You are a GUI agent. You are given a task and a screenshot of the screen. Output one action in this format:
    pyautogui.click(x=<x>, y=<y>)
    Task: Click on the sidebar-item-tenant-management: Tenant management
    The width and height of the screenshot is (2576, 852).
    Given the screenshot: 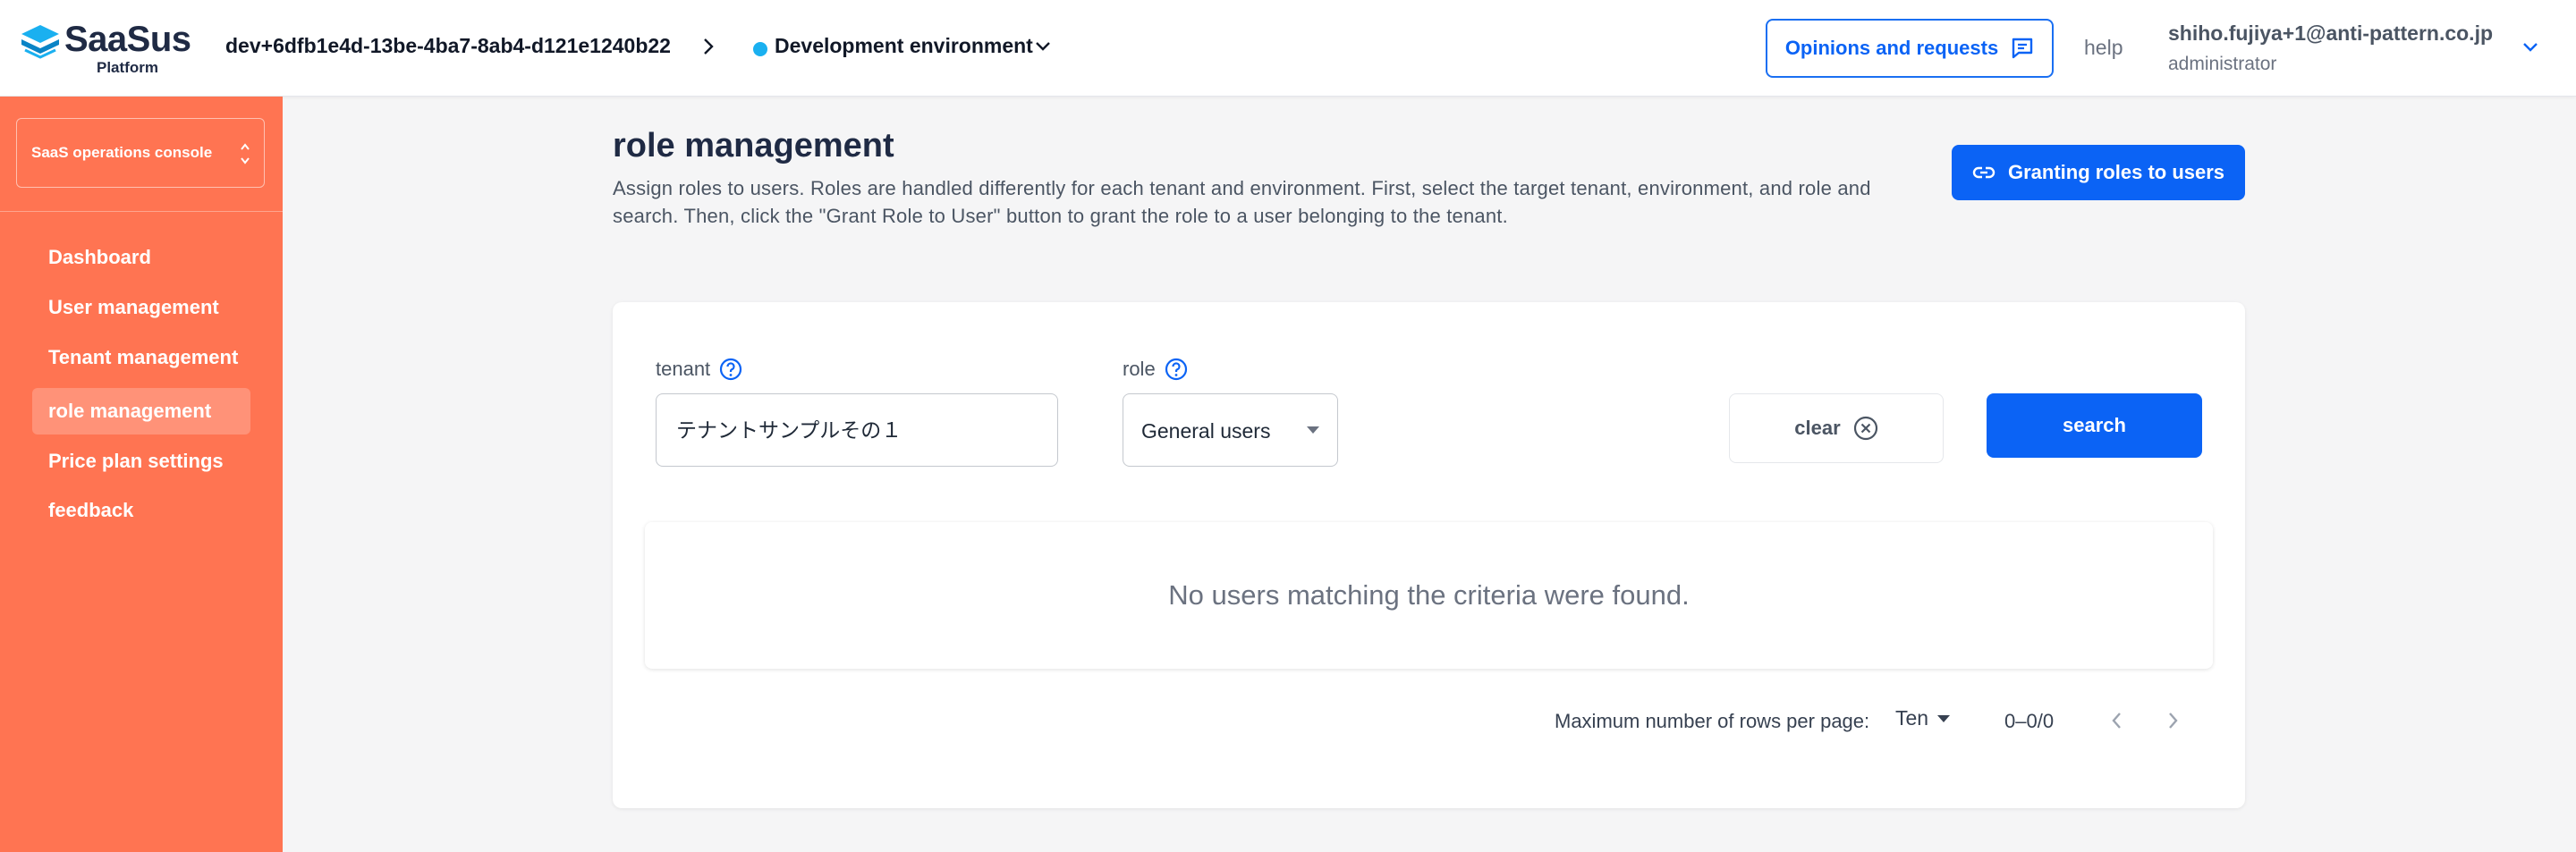 What is the action you would take?
    pyautogui.click(x=141, y=358)
    